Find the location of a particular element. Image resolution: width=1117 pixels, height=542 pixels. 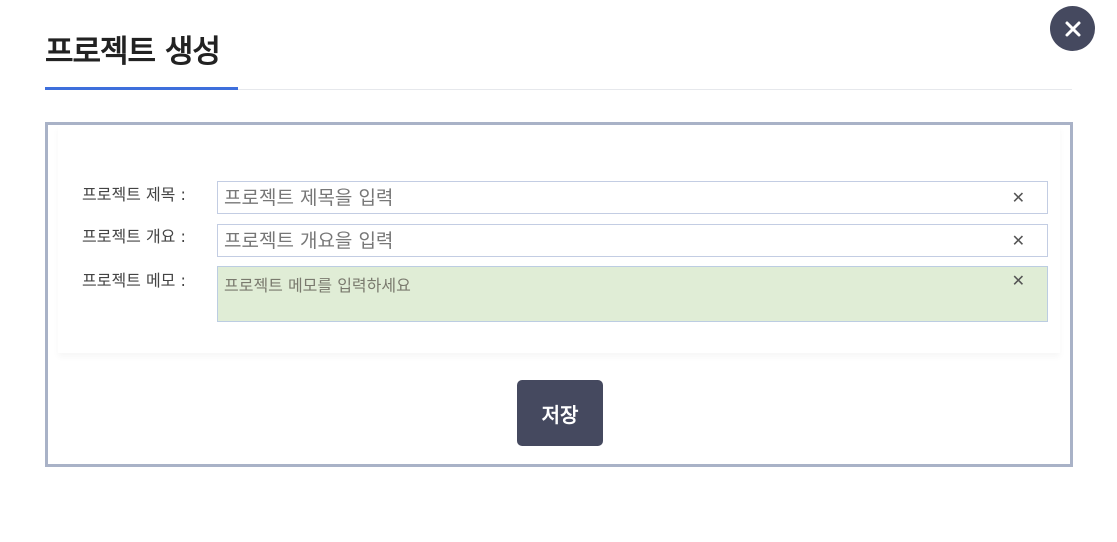

save-button: 저장 is located at coordinates (560, 413).